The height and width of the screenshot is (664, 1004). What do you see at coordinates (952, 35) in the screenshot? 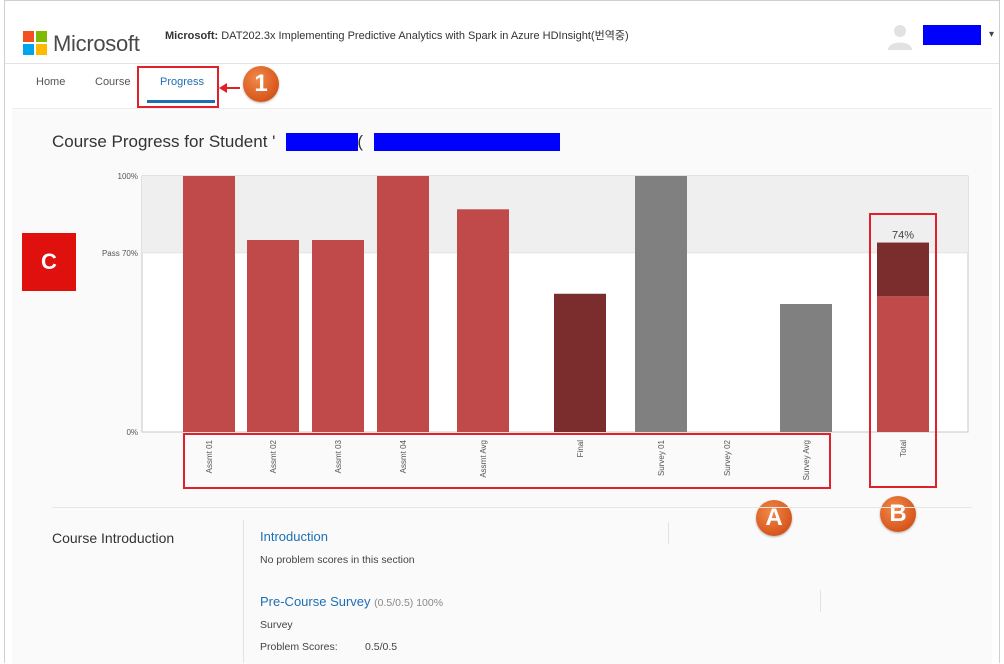
I see `username-redacted` at bounding box center [952, 35].